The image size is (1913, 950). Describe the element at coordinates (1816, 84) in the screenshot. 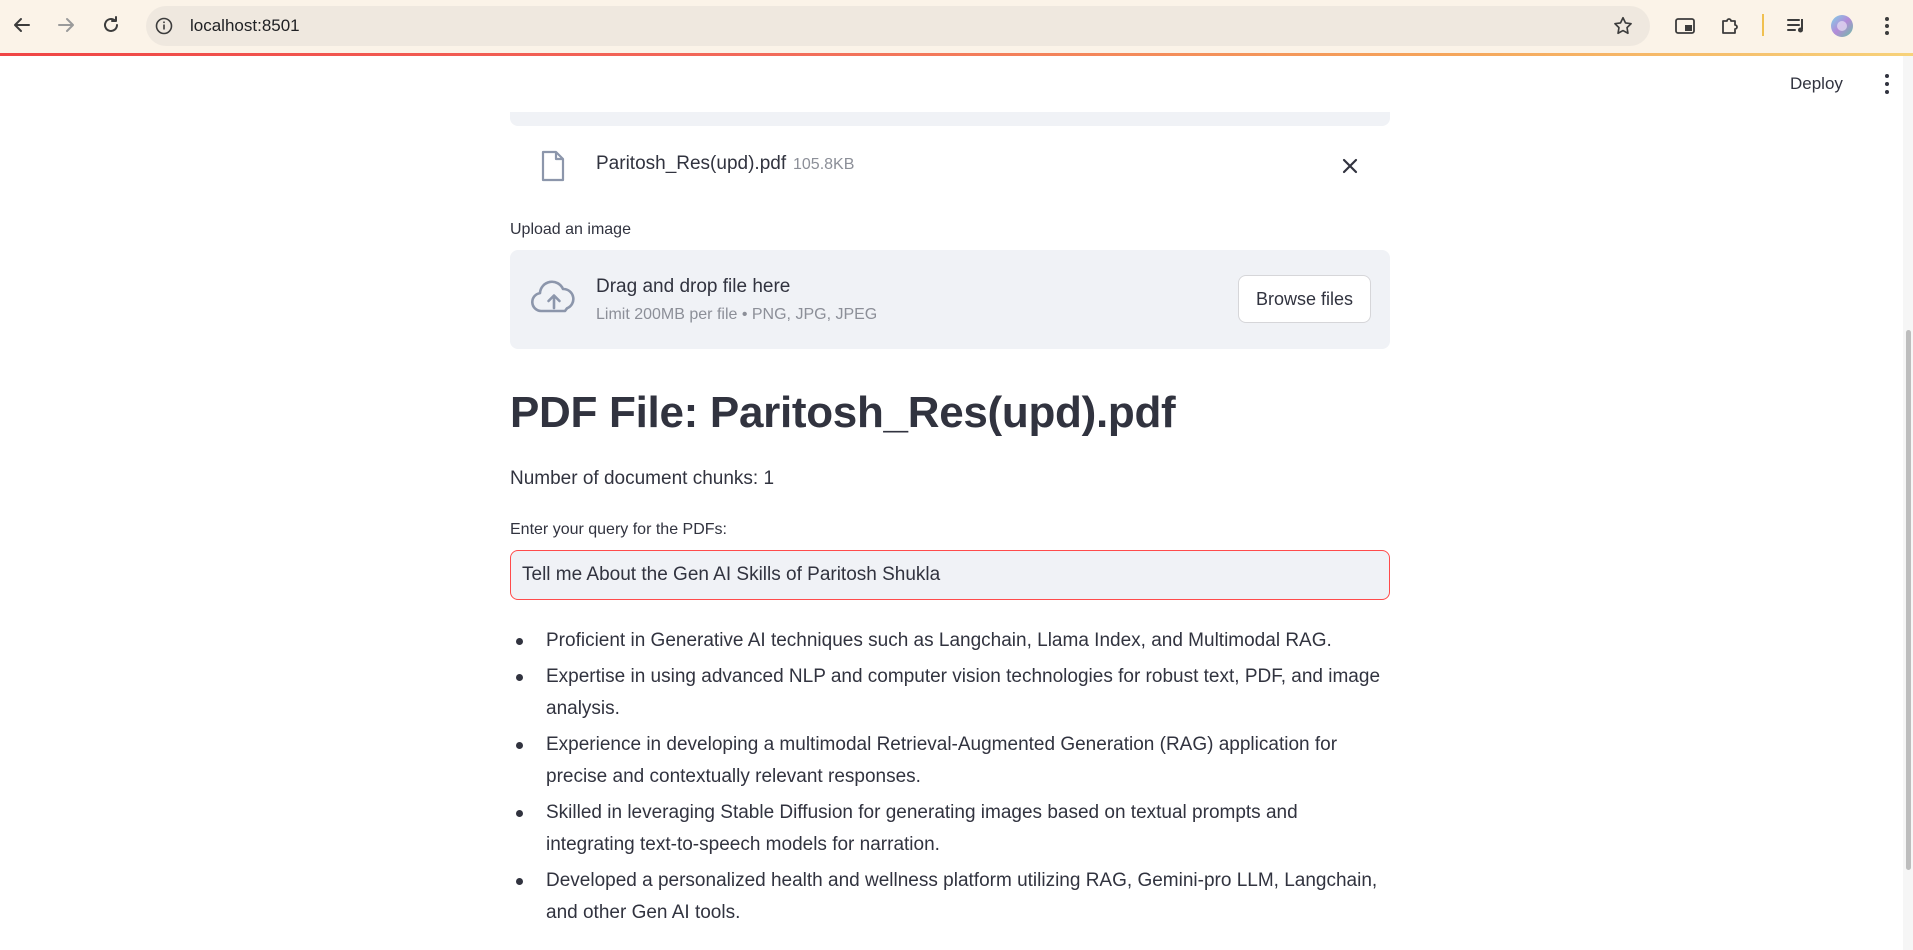

I see `deploy-button: Deploy` at that location.